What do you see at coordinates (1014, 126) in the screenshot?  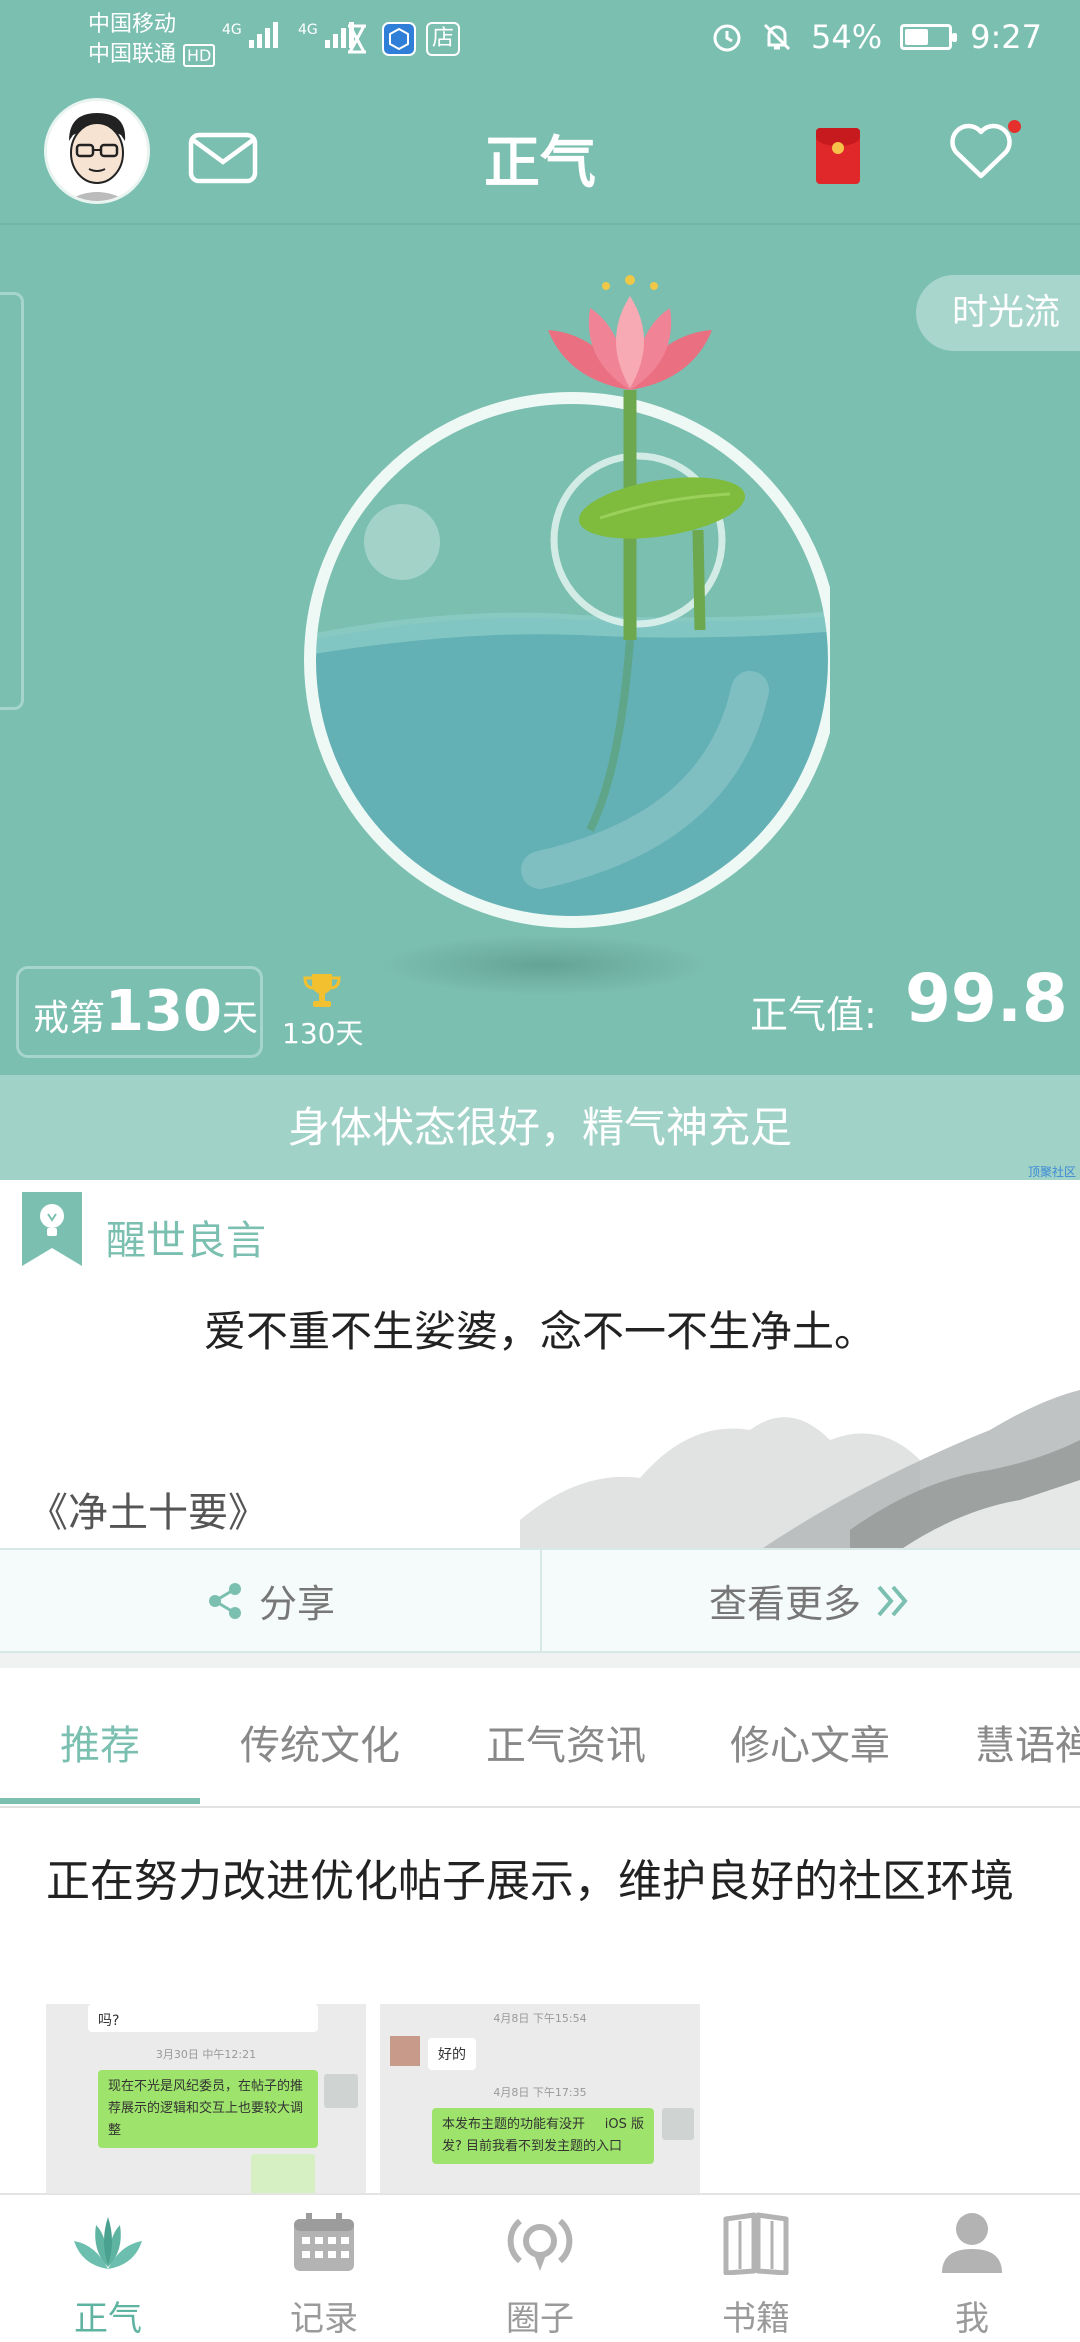 I see `notification-dot` at bounding box center [1014, 126].